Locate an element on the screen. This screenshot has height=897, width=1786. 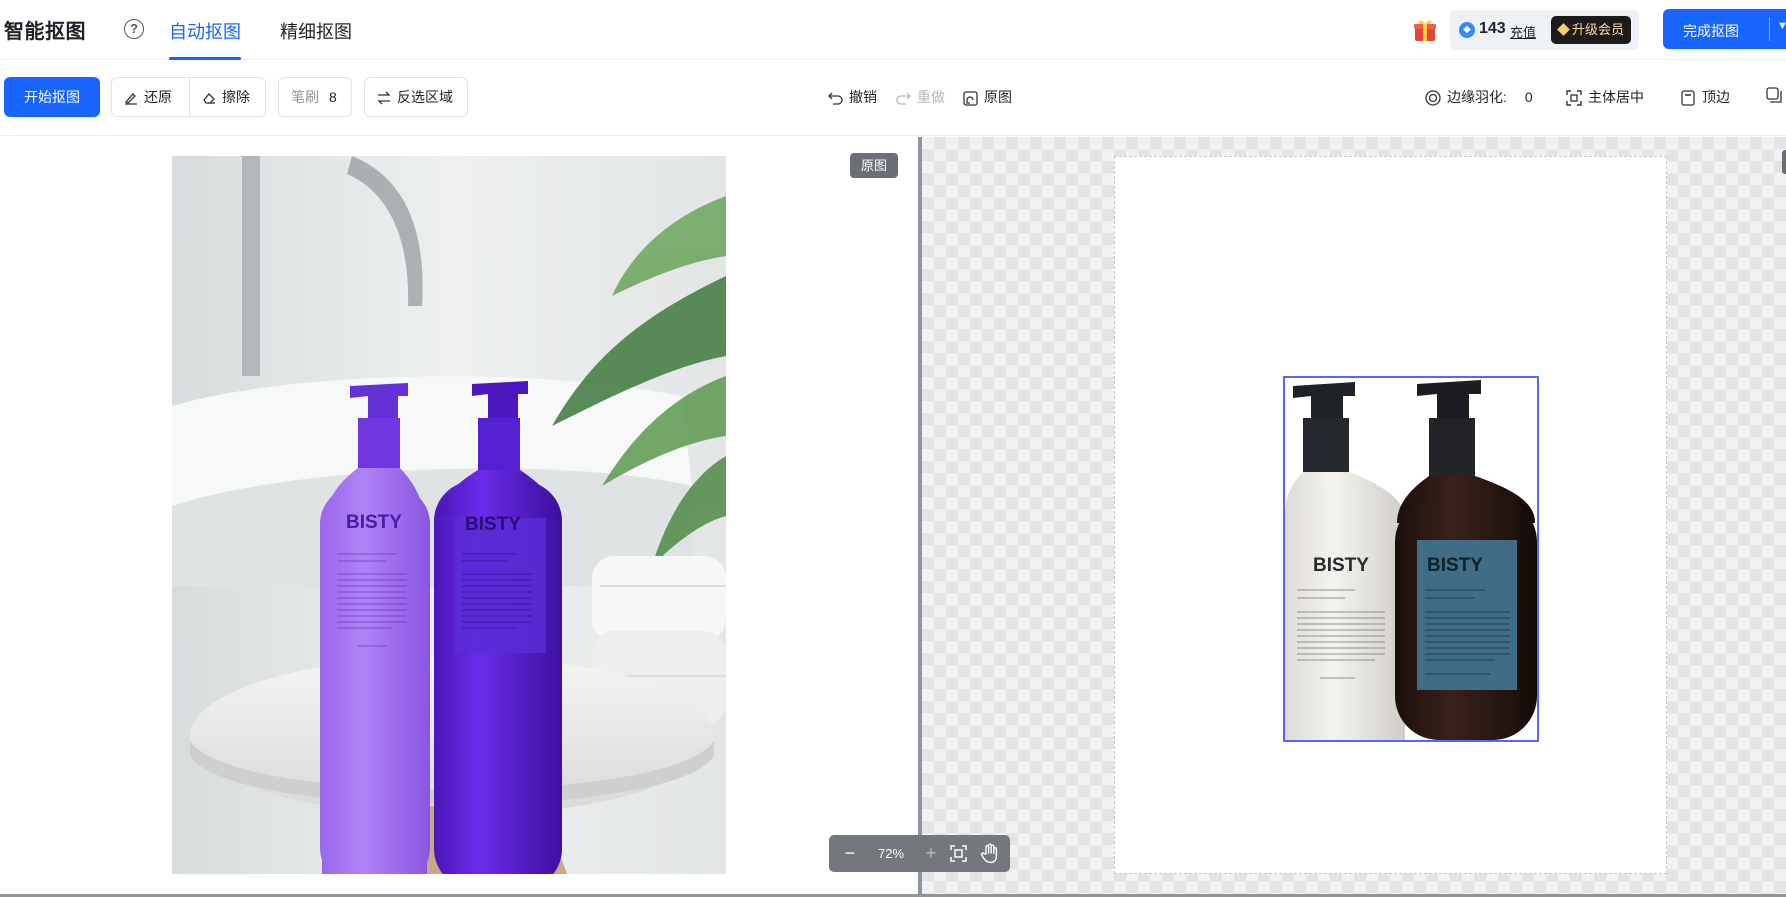
brush-restore-icon is located at coordinates (130, 99).